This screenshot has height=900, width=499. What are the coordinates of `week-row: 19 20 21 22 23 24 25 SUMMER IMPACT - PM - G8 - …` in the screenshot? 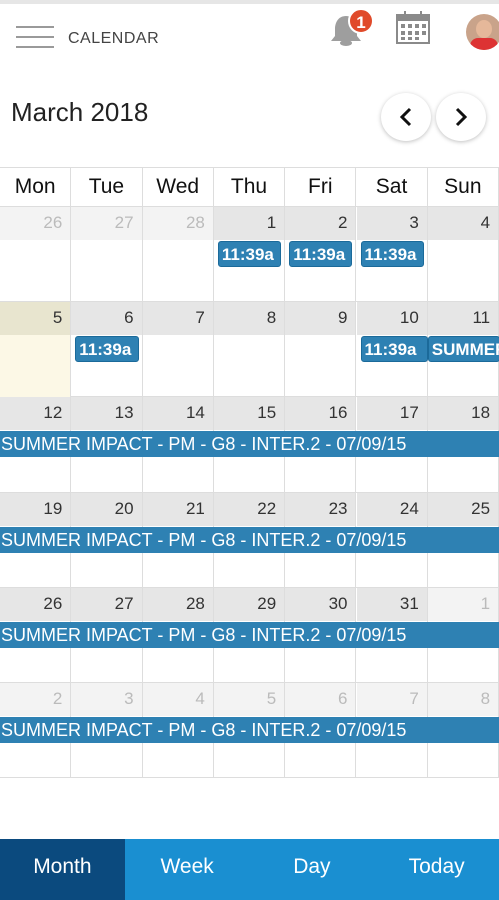 It's located at (249, 540).